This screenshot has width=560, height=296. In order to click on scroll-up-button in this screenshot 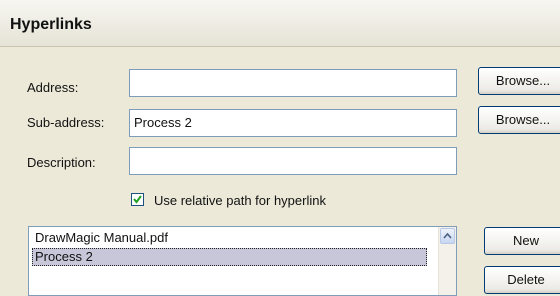, I will do `click(447, 236)`.